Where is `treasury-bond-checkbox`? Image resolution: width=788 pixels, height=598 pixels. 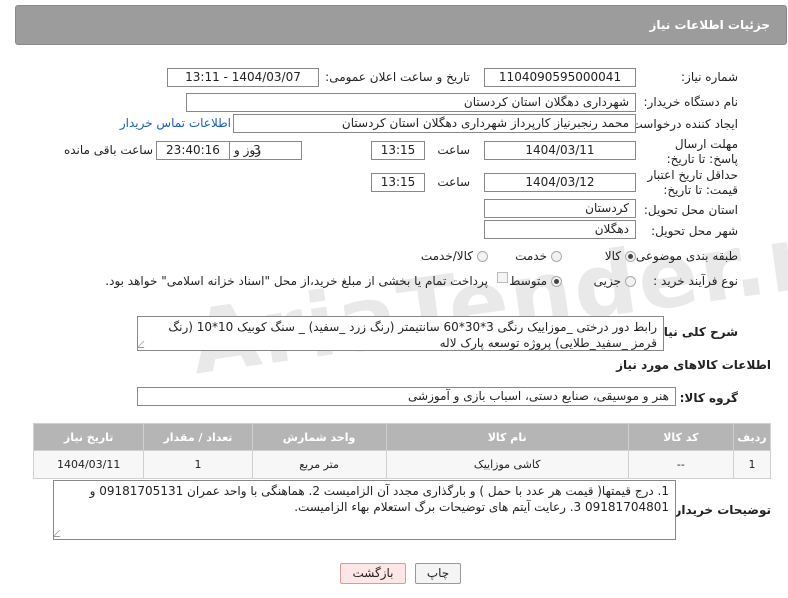 treasury-bond-checkbox is located at coordinates (502, 277).